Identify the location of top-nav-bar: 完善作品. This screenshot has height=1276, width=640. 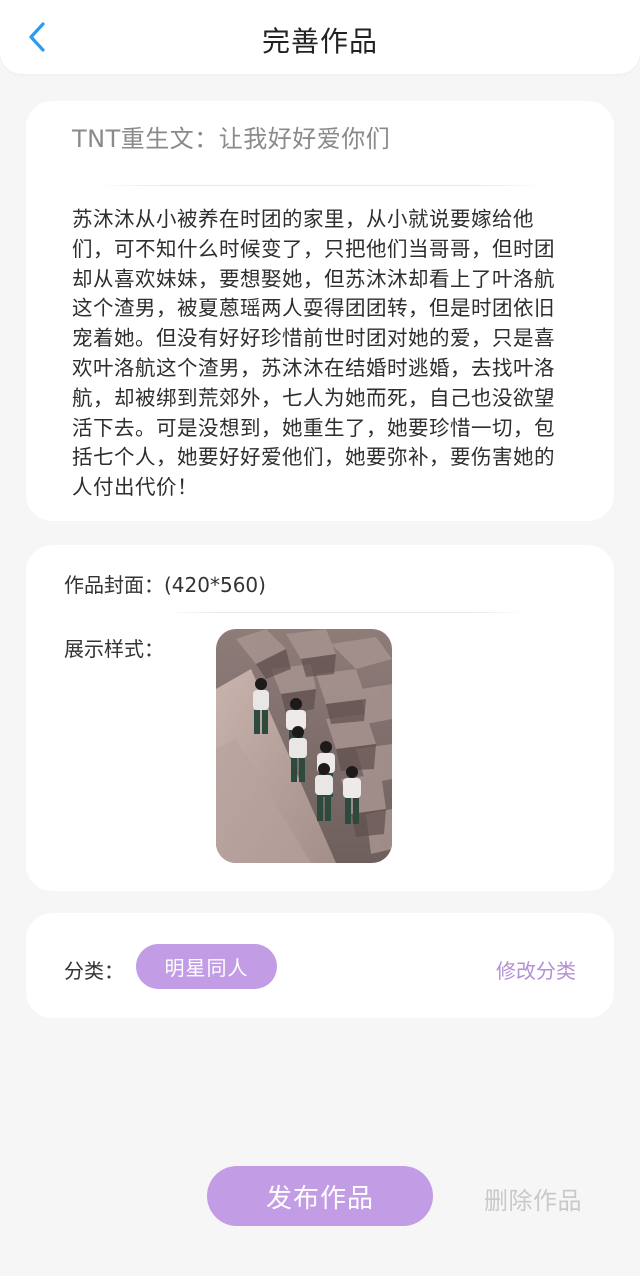
(320, 37).